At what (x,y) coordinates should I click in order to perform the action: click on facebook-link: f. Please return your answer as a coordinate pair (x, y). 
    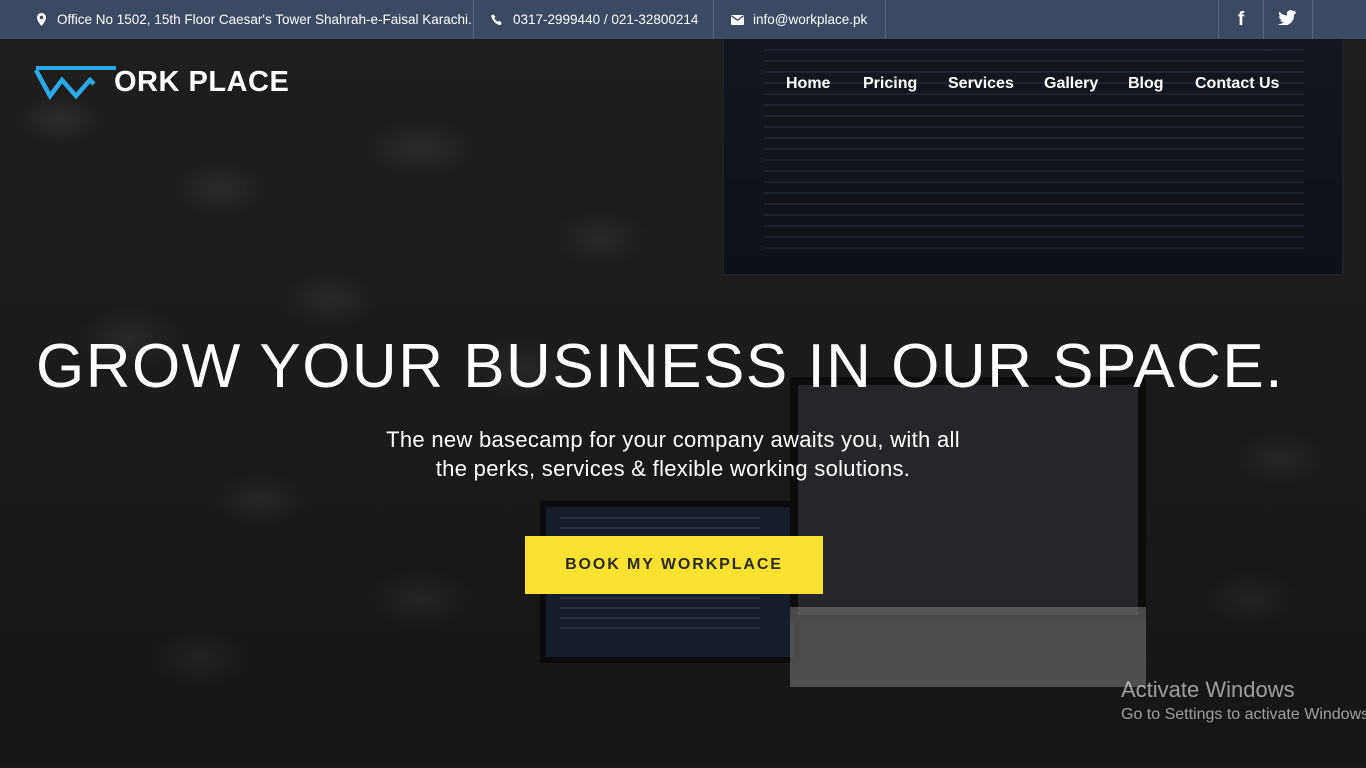
    Looking at the image, I should click on (1241, 19).